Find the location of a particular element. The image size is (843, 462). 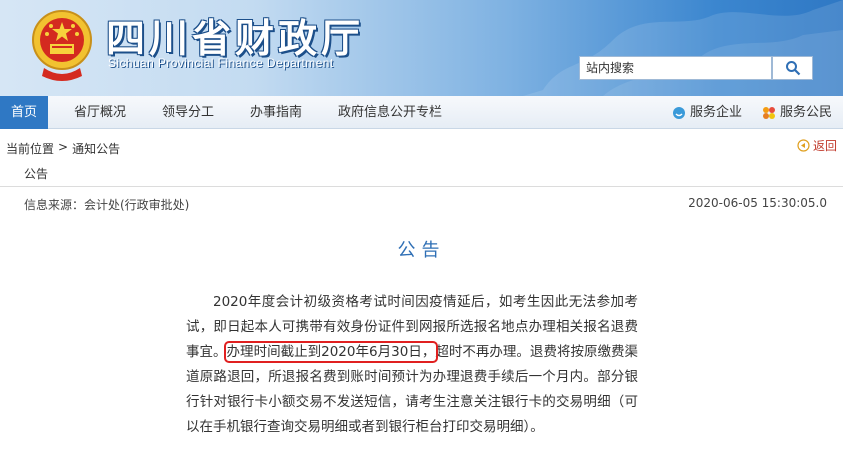

back-arrow-icon is located at coordinates (803, 145).